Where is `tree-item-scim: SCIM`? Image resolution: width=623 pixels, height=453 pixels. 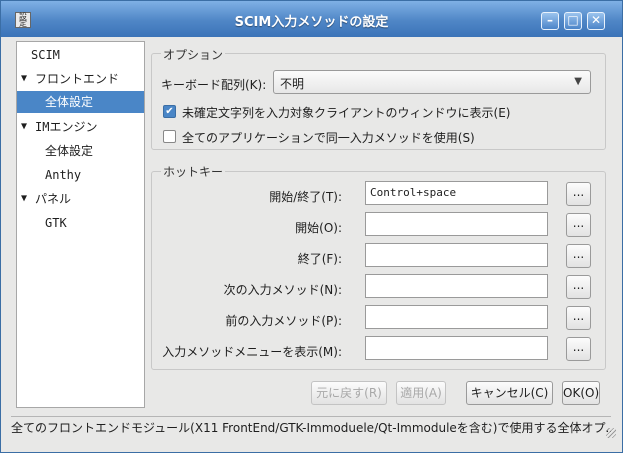
tree-item-scim: SCIM is located at coordinates (80, 55).